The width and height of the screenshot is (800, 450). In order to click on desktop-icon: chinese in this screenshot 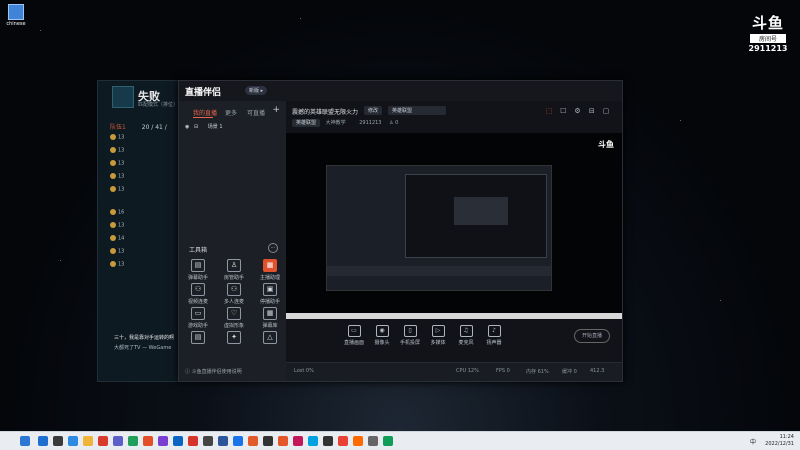, I will do `click(16, 15)`.